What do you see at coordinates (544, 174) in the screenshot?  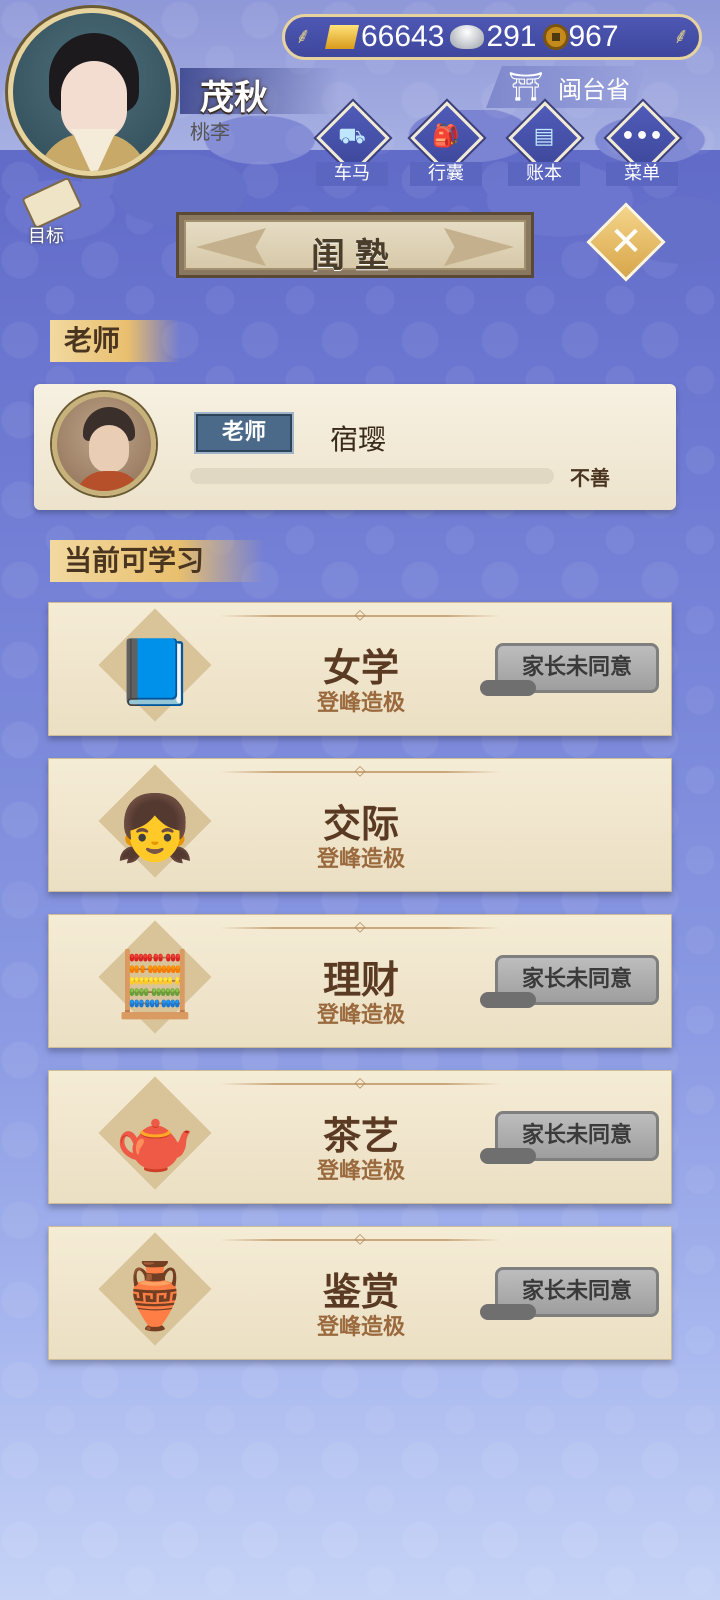 I see `nav-label: 账本` at bounding box center [544, 174].